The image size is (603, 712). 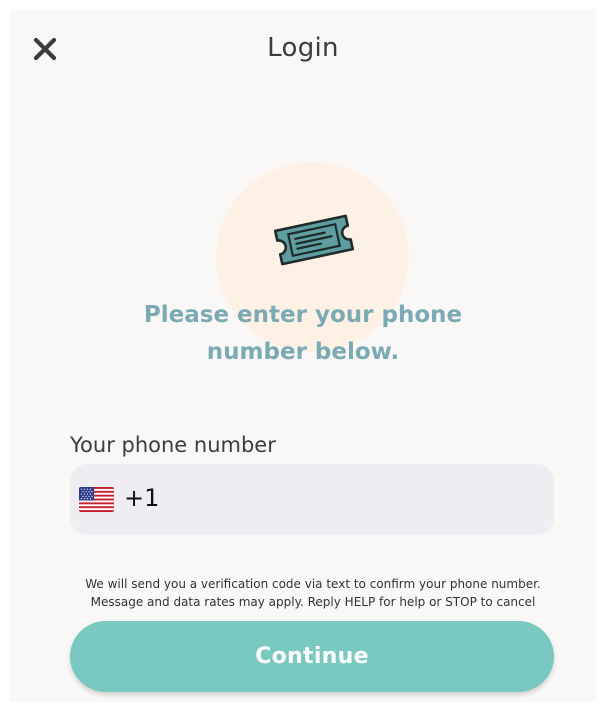 I want to click on phone-field-label: Your phone number, so click(x=173, y=445).